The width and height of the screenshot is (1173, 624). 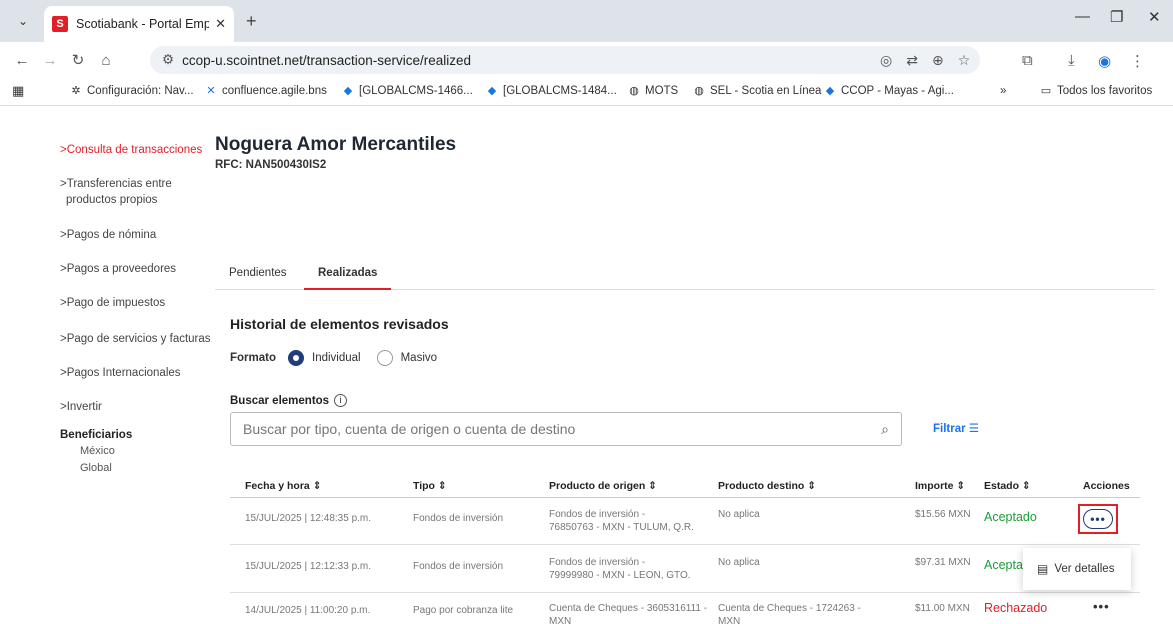 What do you see at coordinates (308, 518) in the screenshot?
I see `cell-fecha: 15/JUL/2025 | 12:48:35 p.m.` at bounding box center [308, 518].